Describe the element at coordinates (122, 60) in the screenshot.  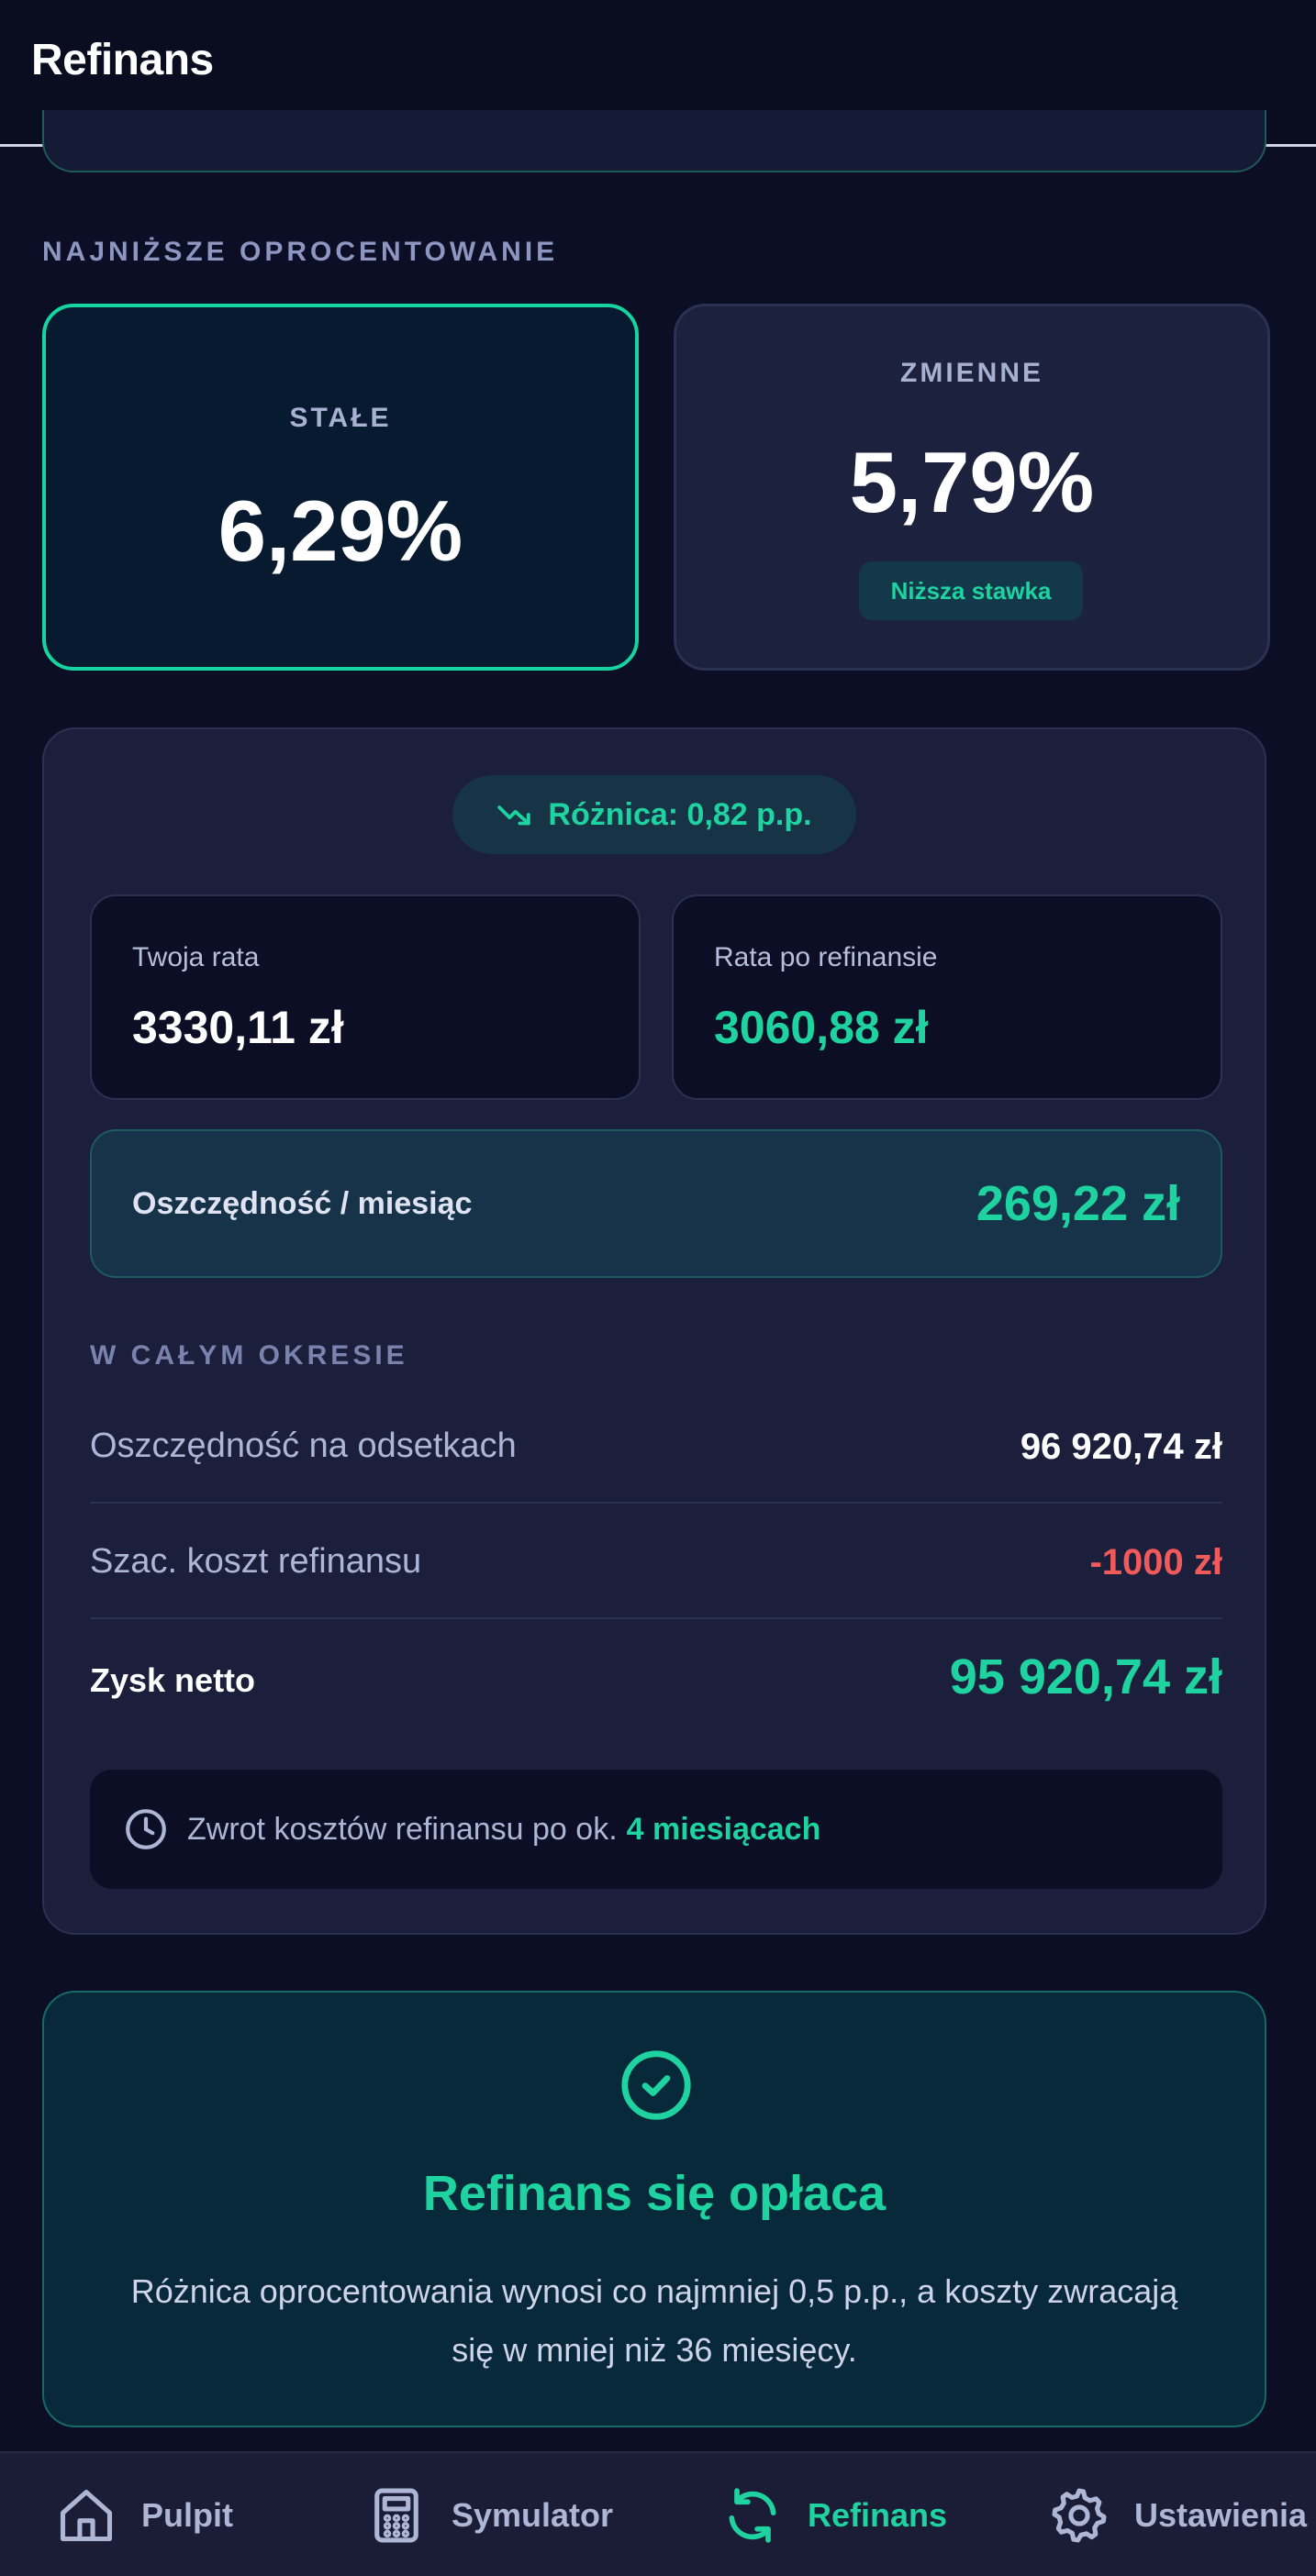
I see `page-title: Refinans` at that location.